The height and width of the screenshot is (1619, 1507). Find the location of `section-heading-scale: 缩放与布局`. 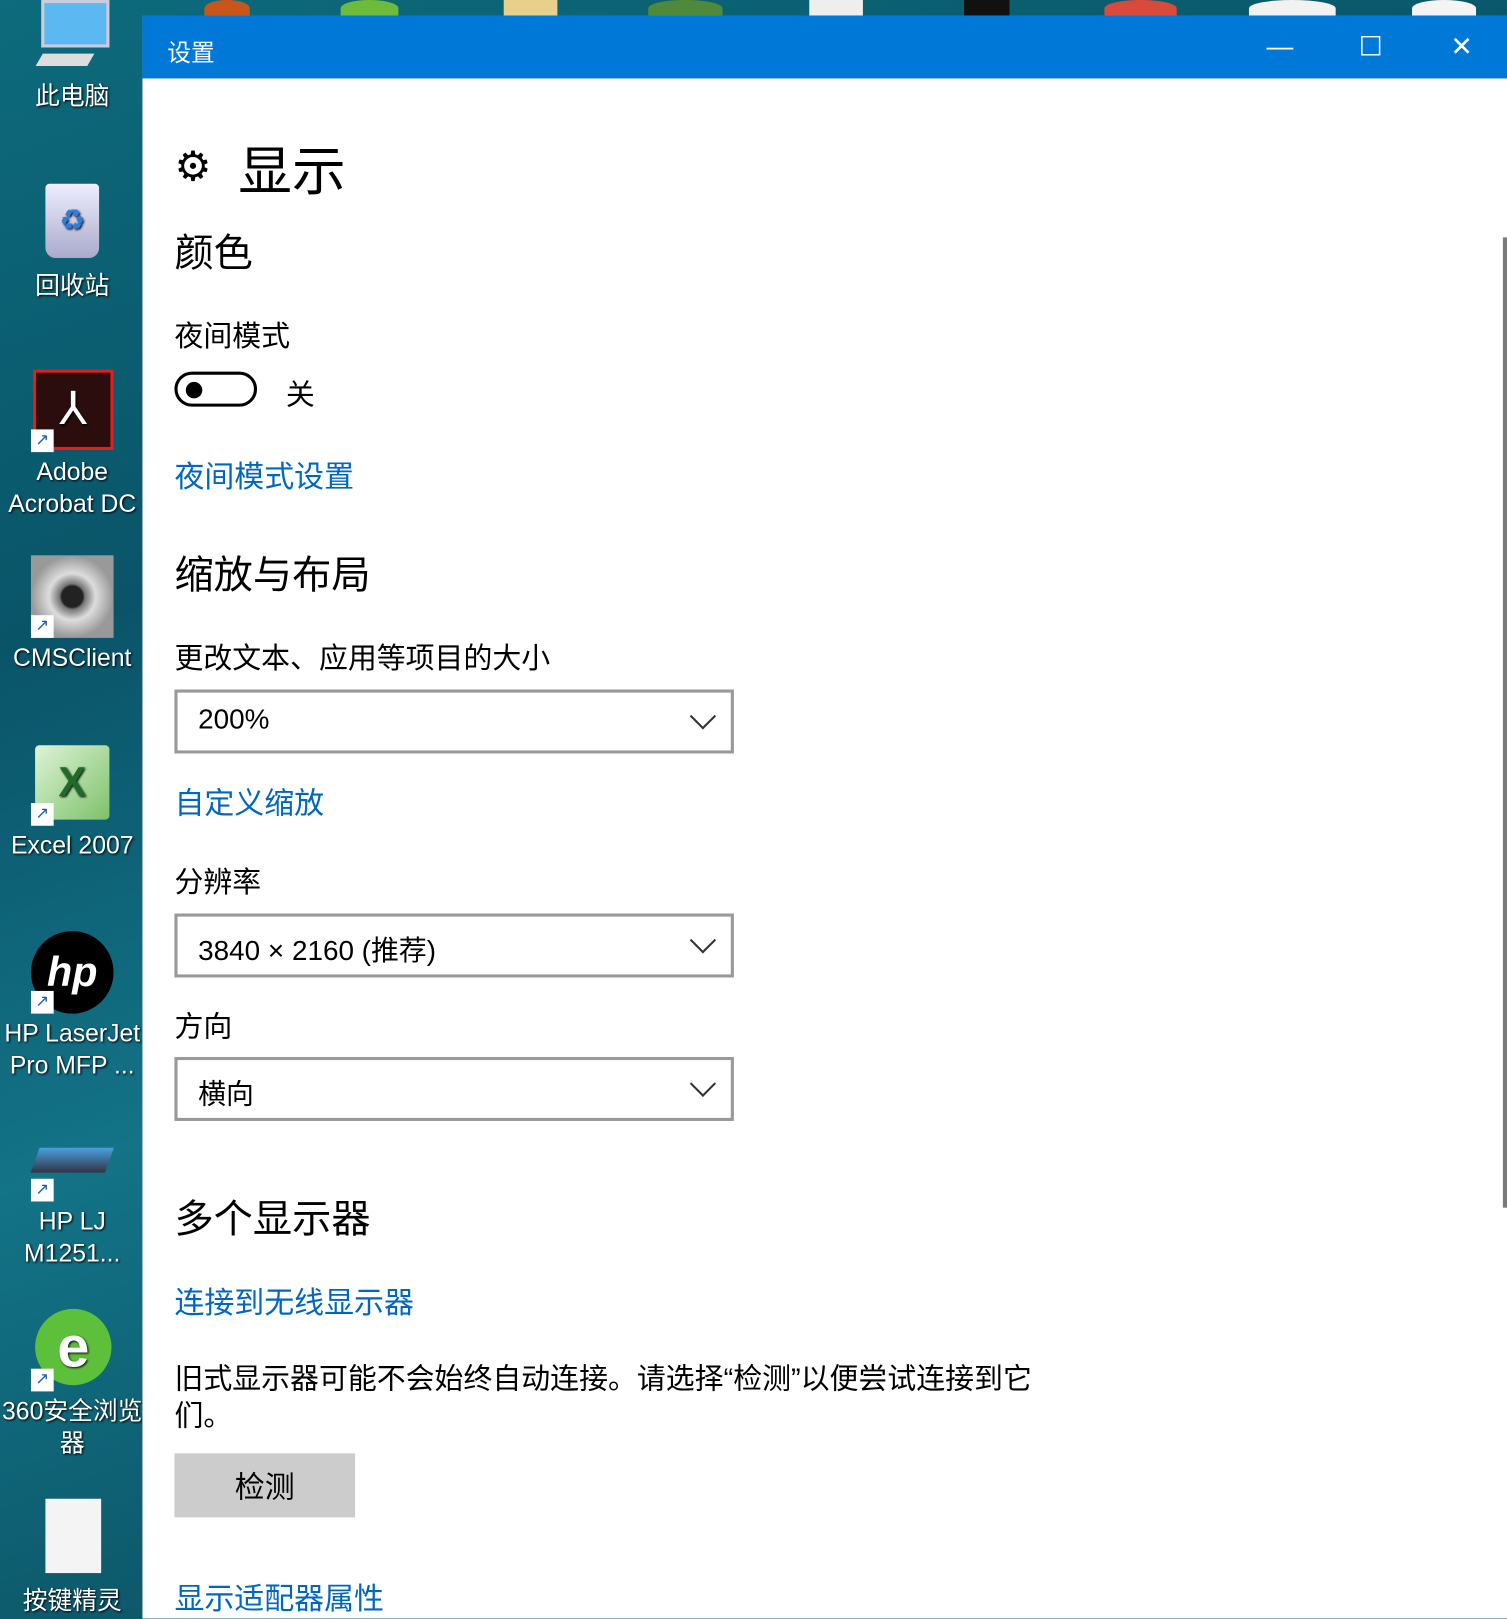

section-heading-scale: 缩放与布局 is located at coordinates (272, 576).